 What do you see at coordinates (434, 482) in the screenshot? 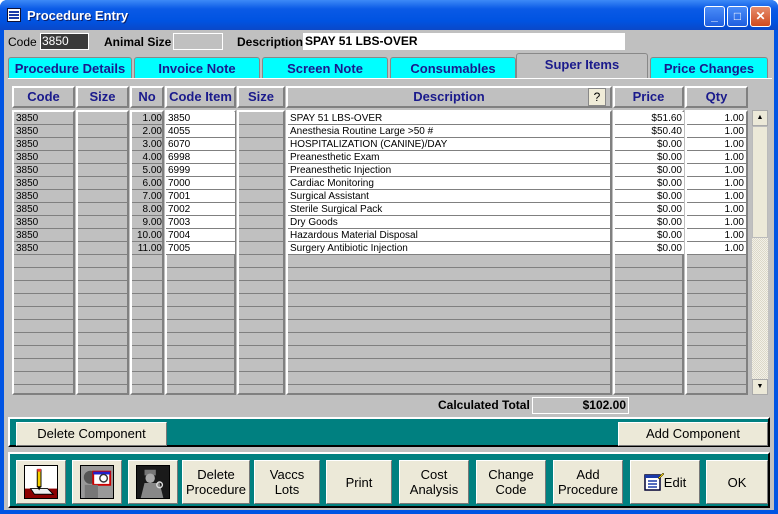
I see `cost-analysis-button: Cost Analysis` at bounding box center [434, 482].